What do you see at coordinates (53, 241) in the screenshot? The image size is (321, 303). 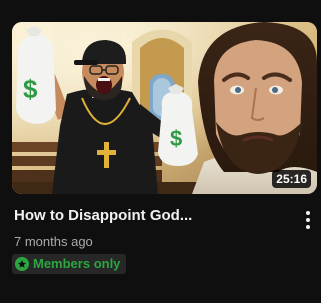 I see `published-time: 7 months ago` at bounding box center [53, 241].